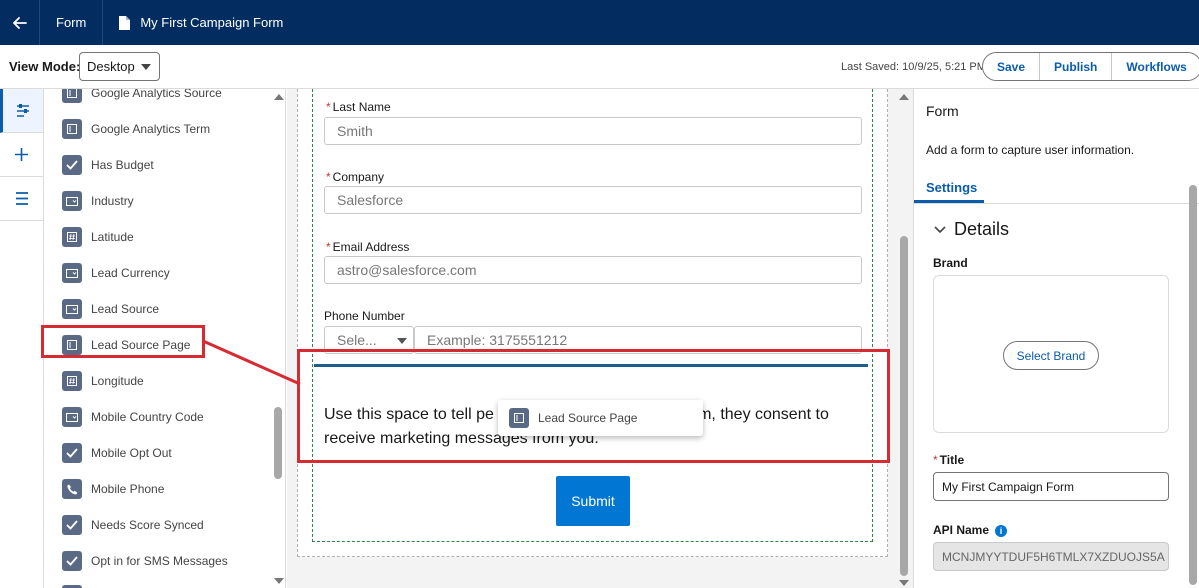  I want to click on email-input: astro@salesforce.com, so click(593, 270).